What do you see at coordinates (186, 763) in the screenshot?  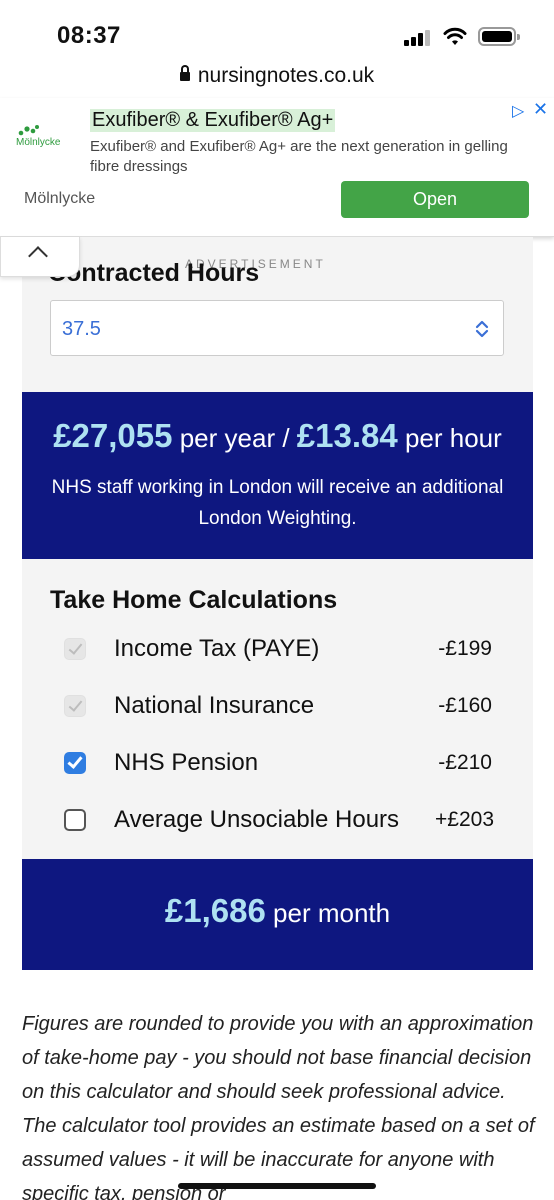 I see `nhs-pension-label: NHS Pension` at bounding box center [186, 763].